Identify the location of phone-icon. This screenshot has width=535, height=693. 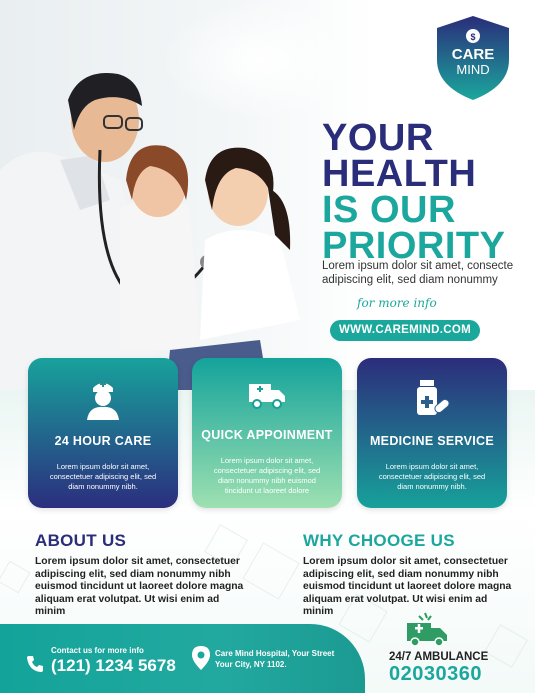
(35, 664).